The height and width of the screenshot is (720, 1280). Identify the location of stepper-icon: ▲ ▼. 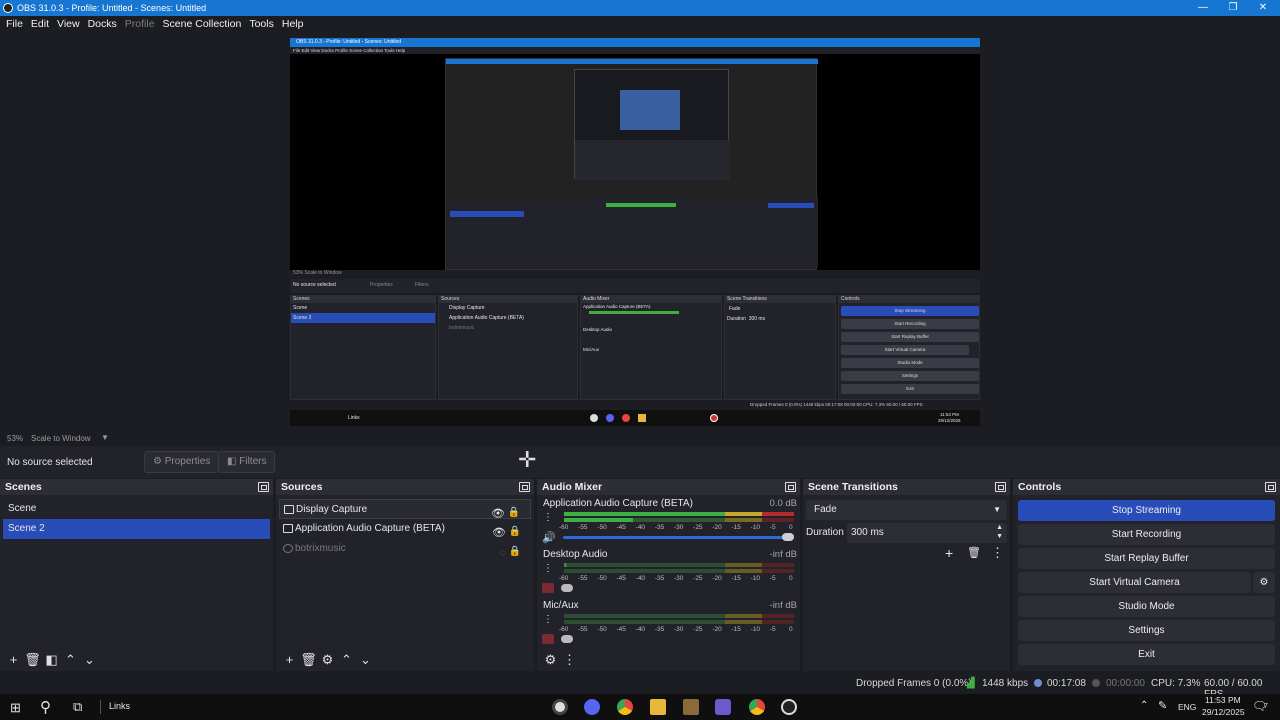
(999, 532).